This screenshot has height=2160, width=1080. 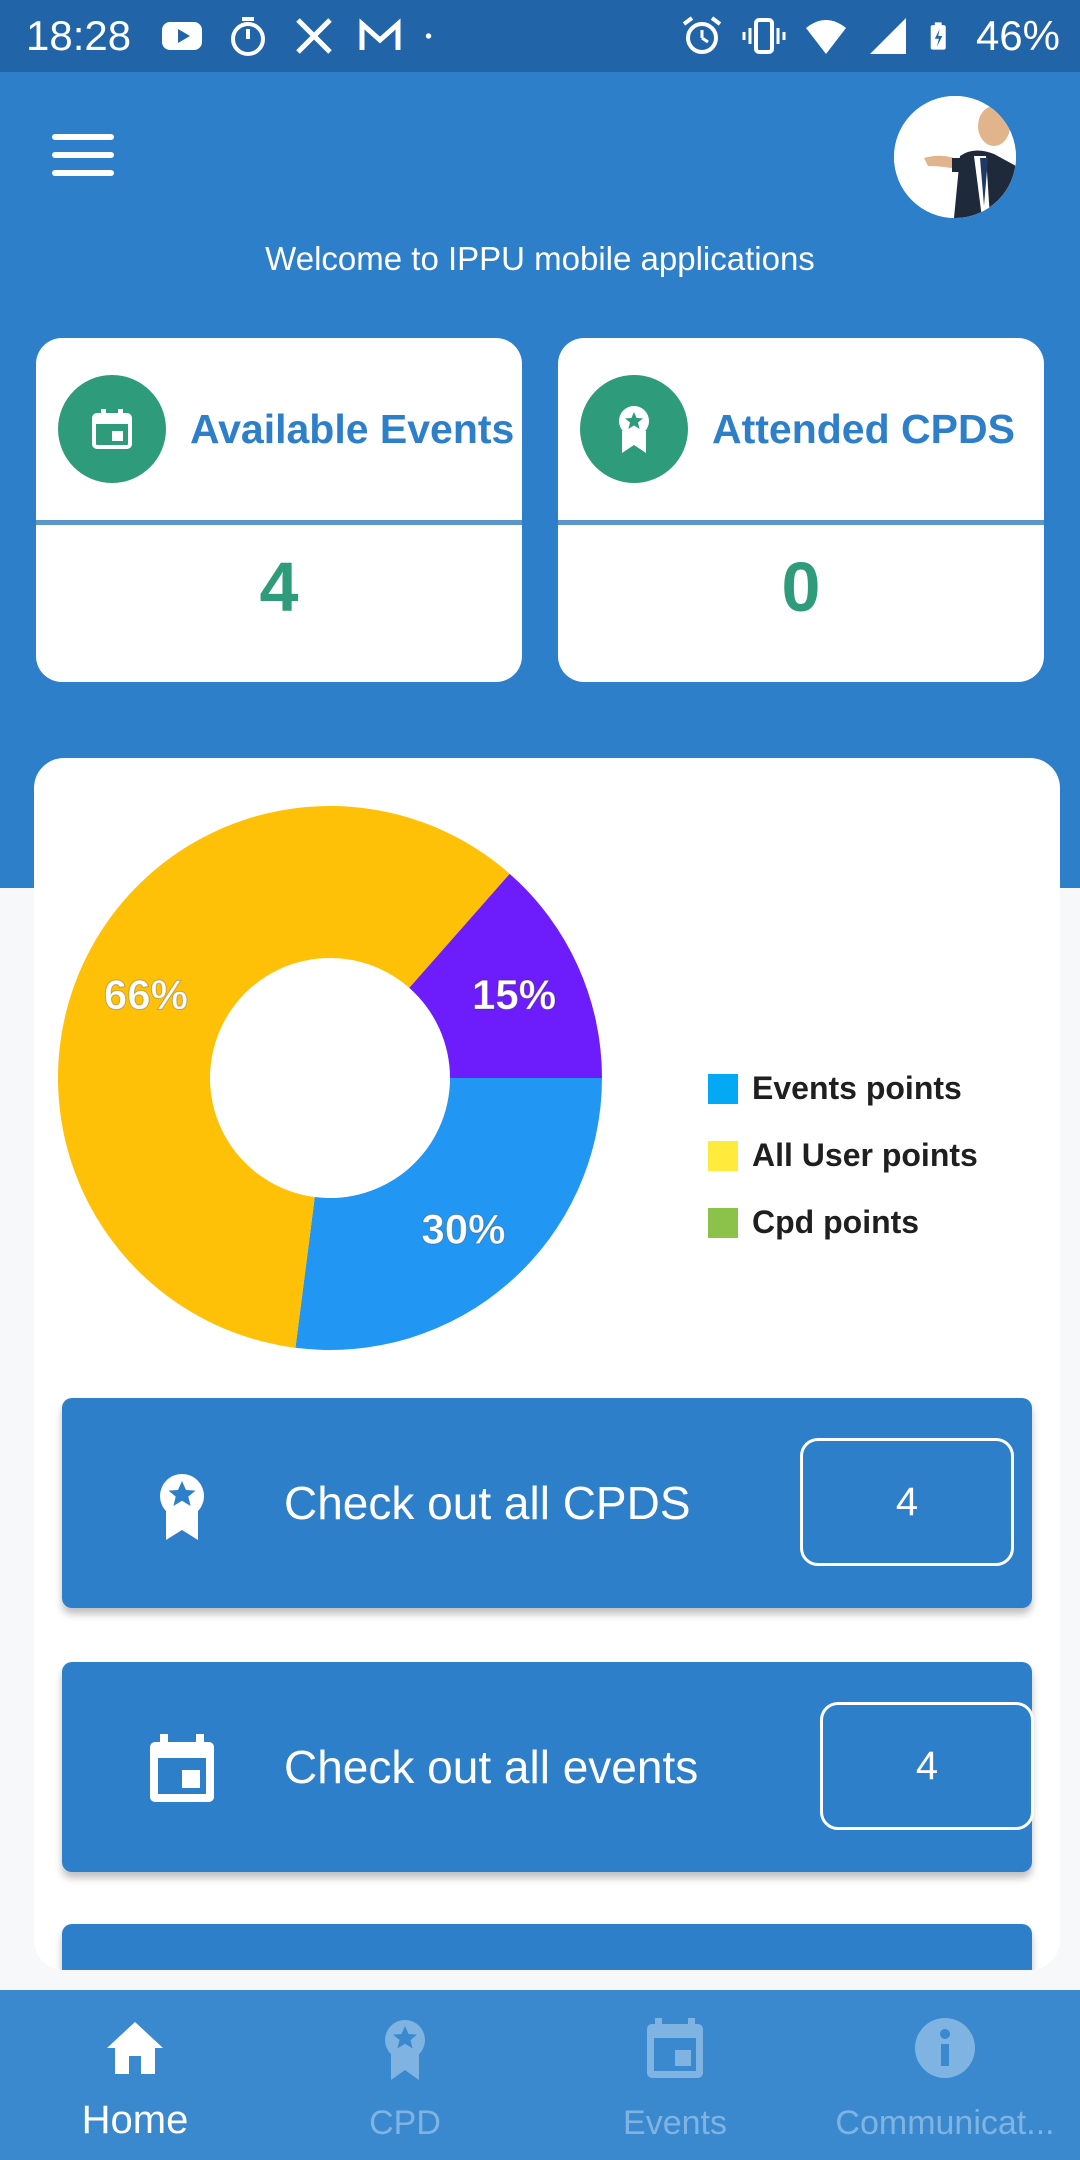 I want to click on legend-item: Cpd points, so click(x=843, y=1222).